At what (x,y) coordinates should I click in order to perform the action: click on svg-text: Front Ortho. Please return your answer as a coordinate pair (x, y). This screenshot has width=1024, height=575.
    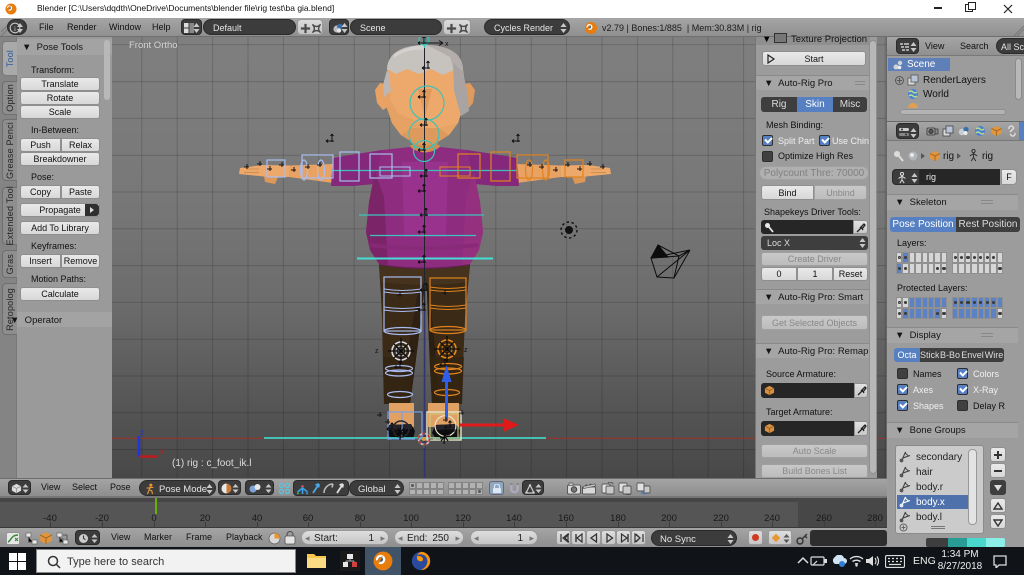
    Looking at the image, I should click on (153, 45).